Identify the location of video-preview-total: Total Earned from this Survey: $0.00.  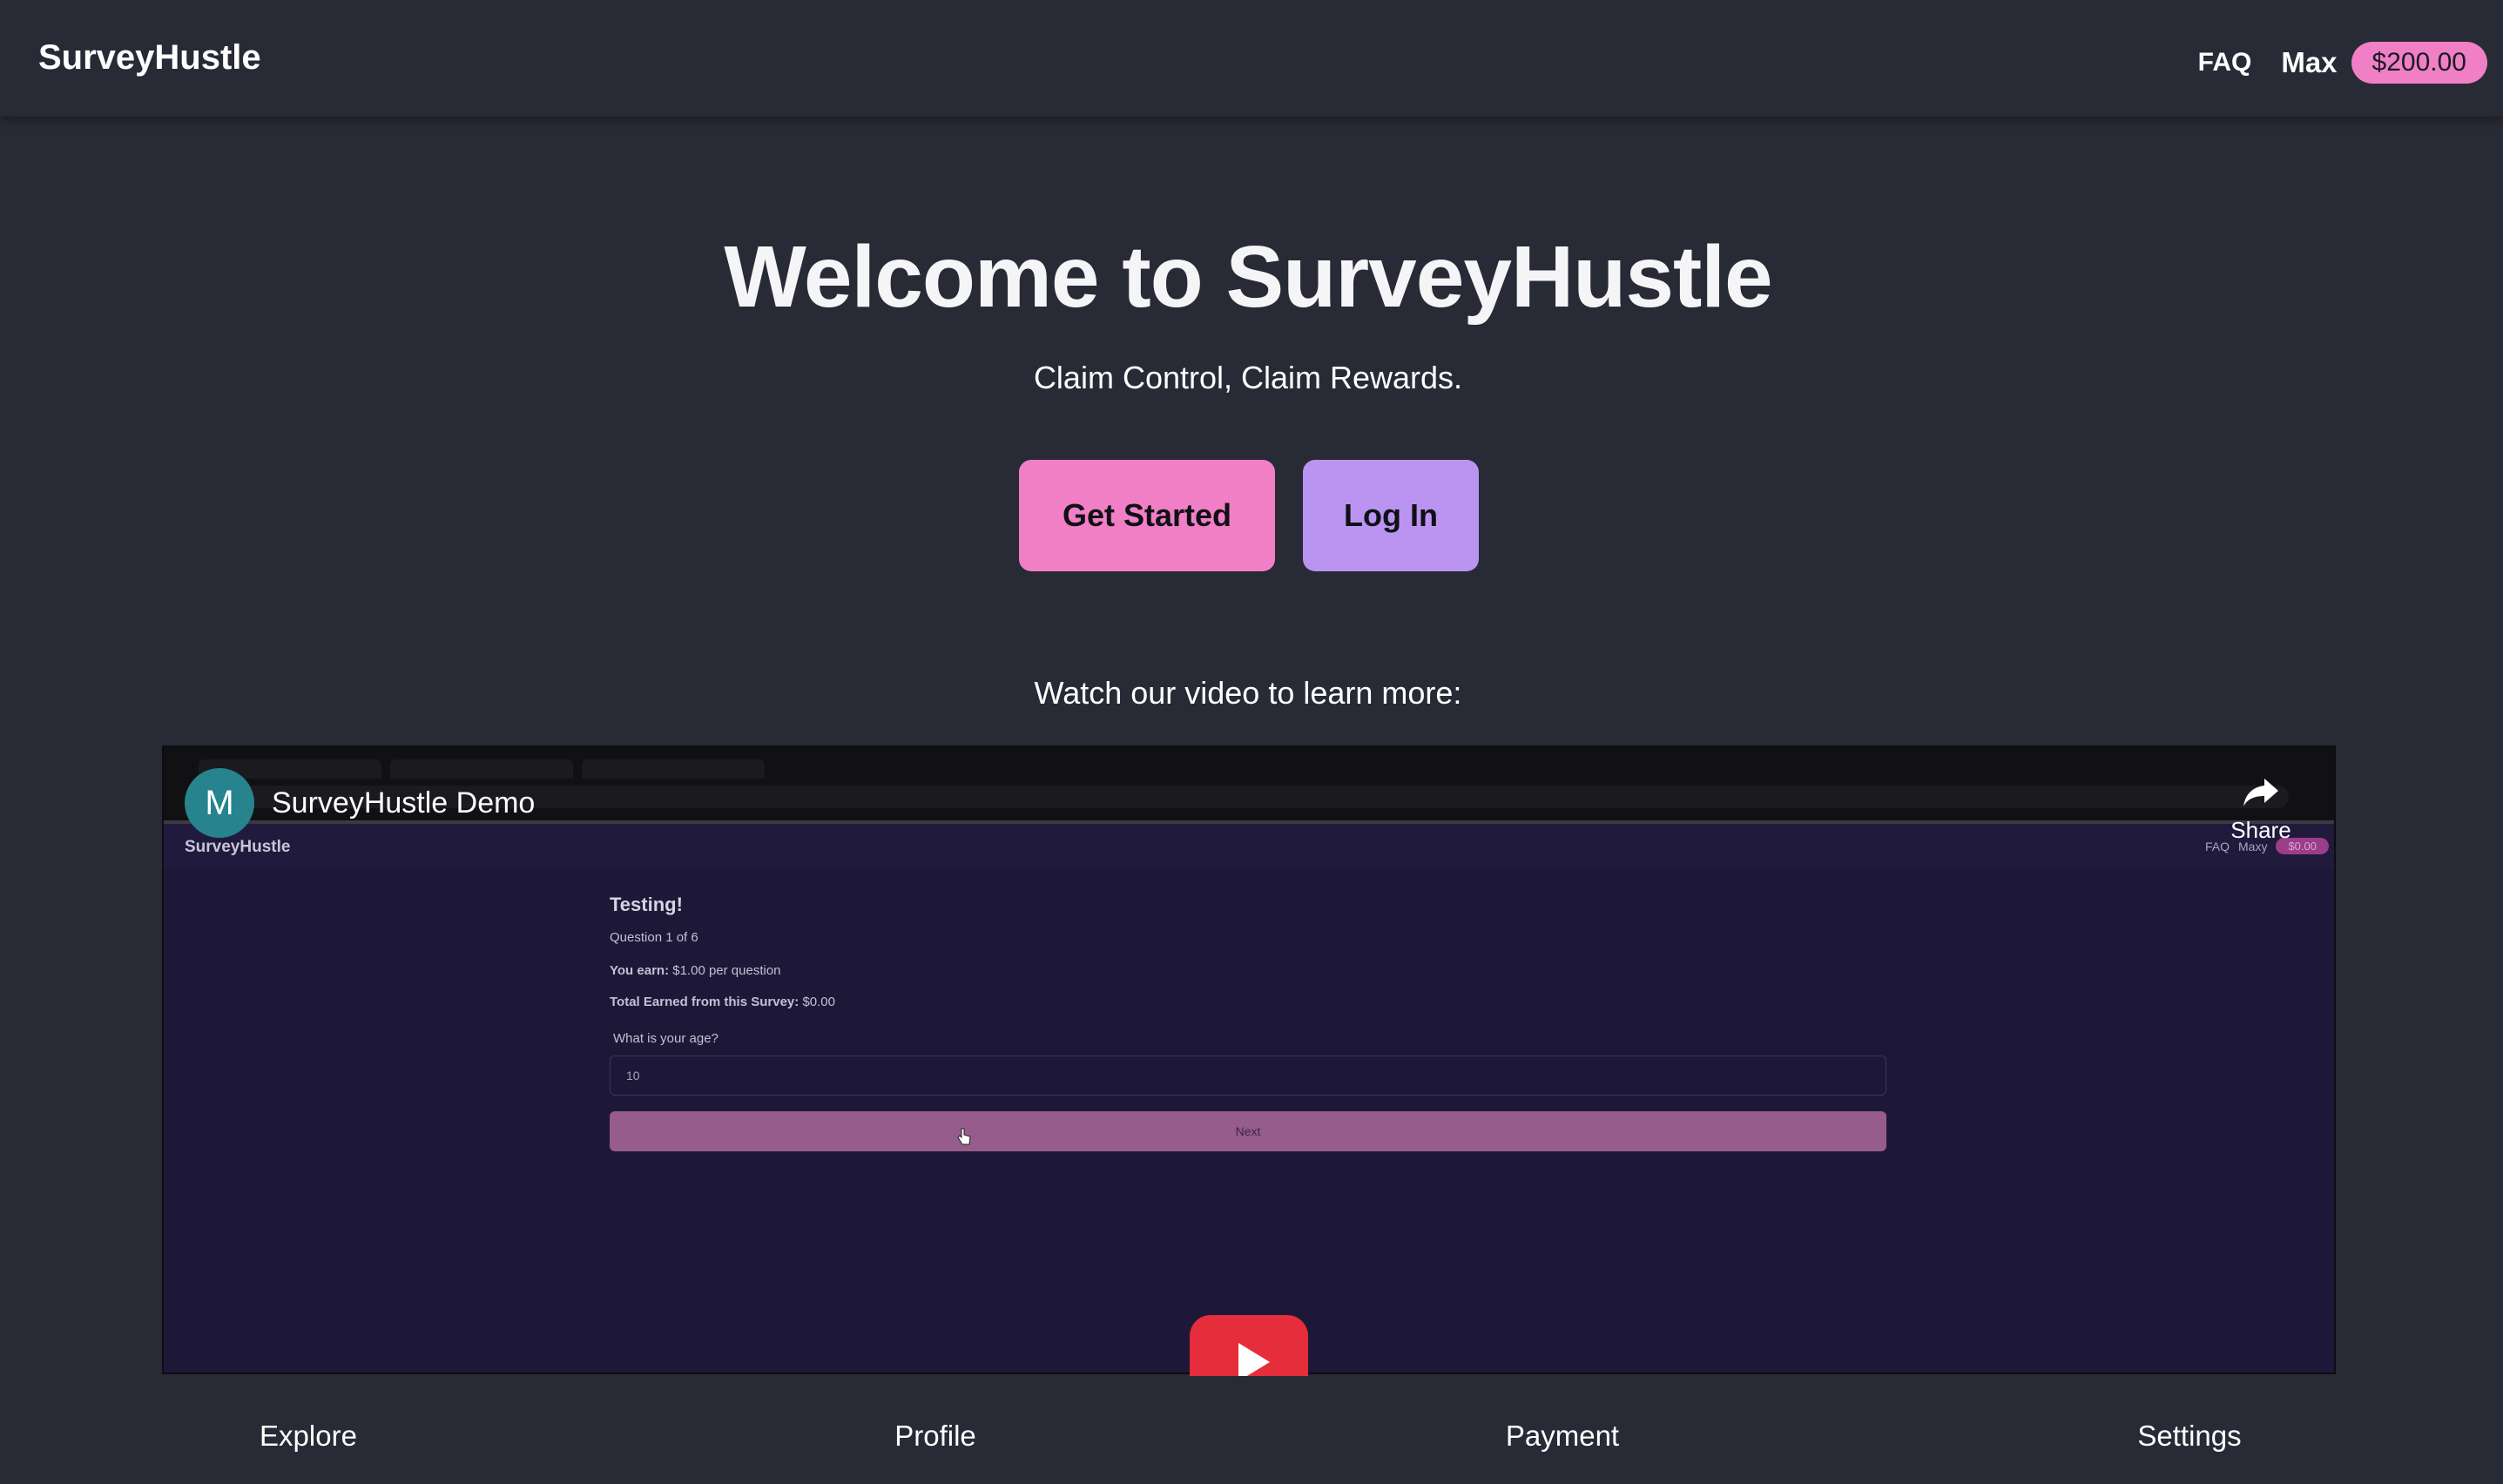
(722, 1002).